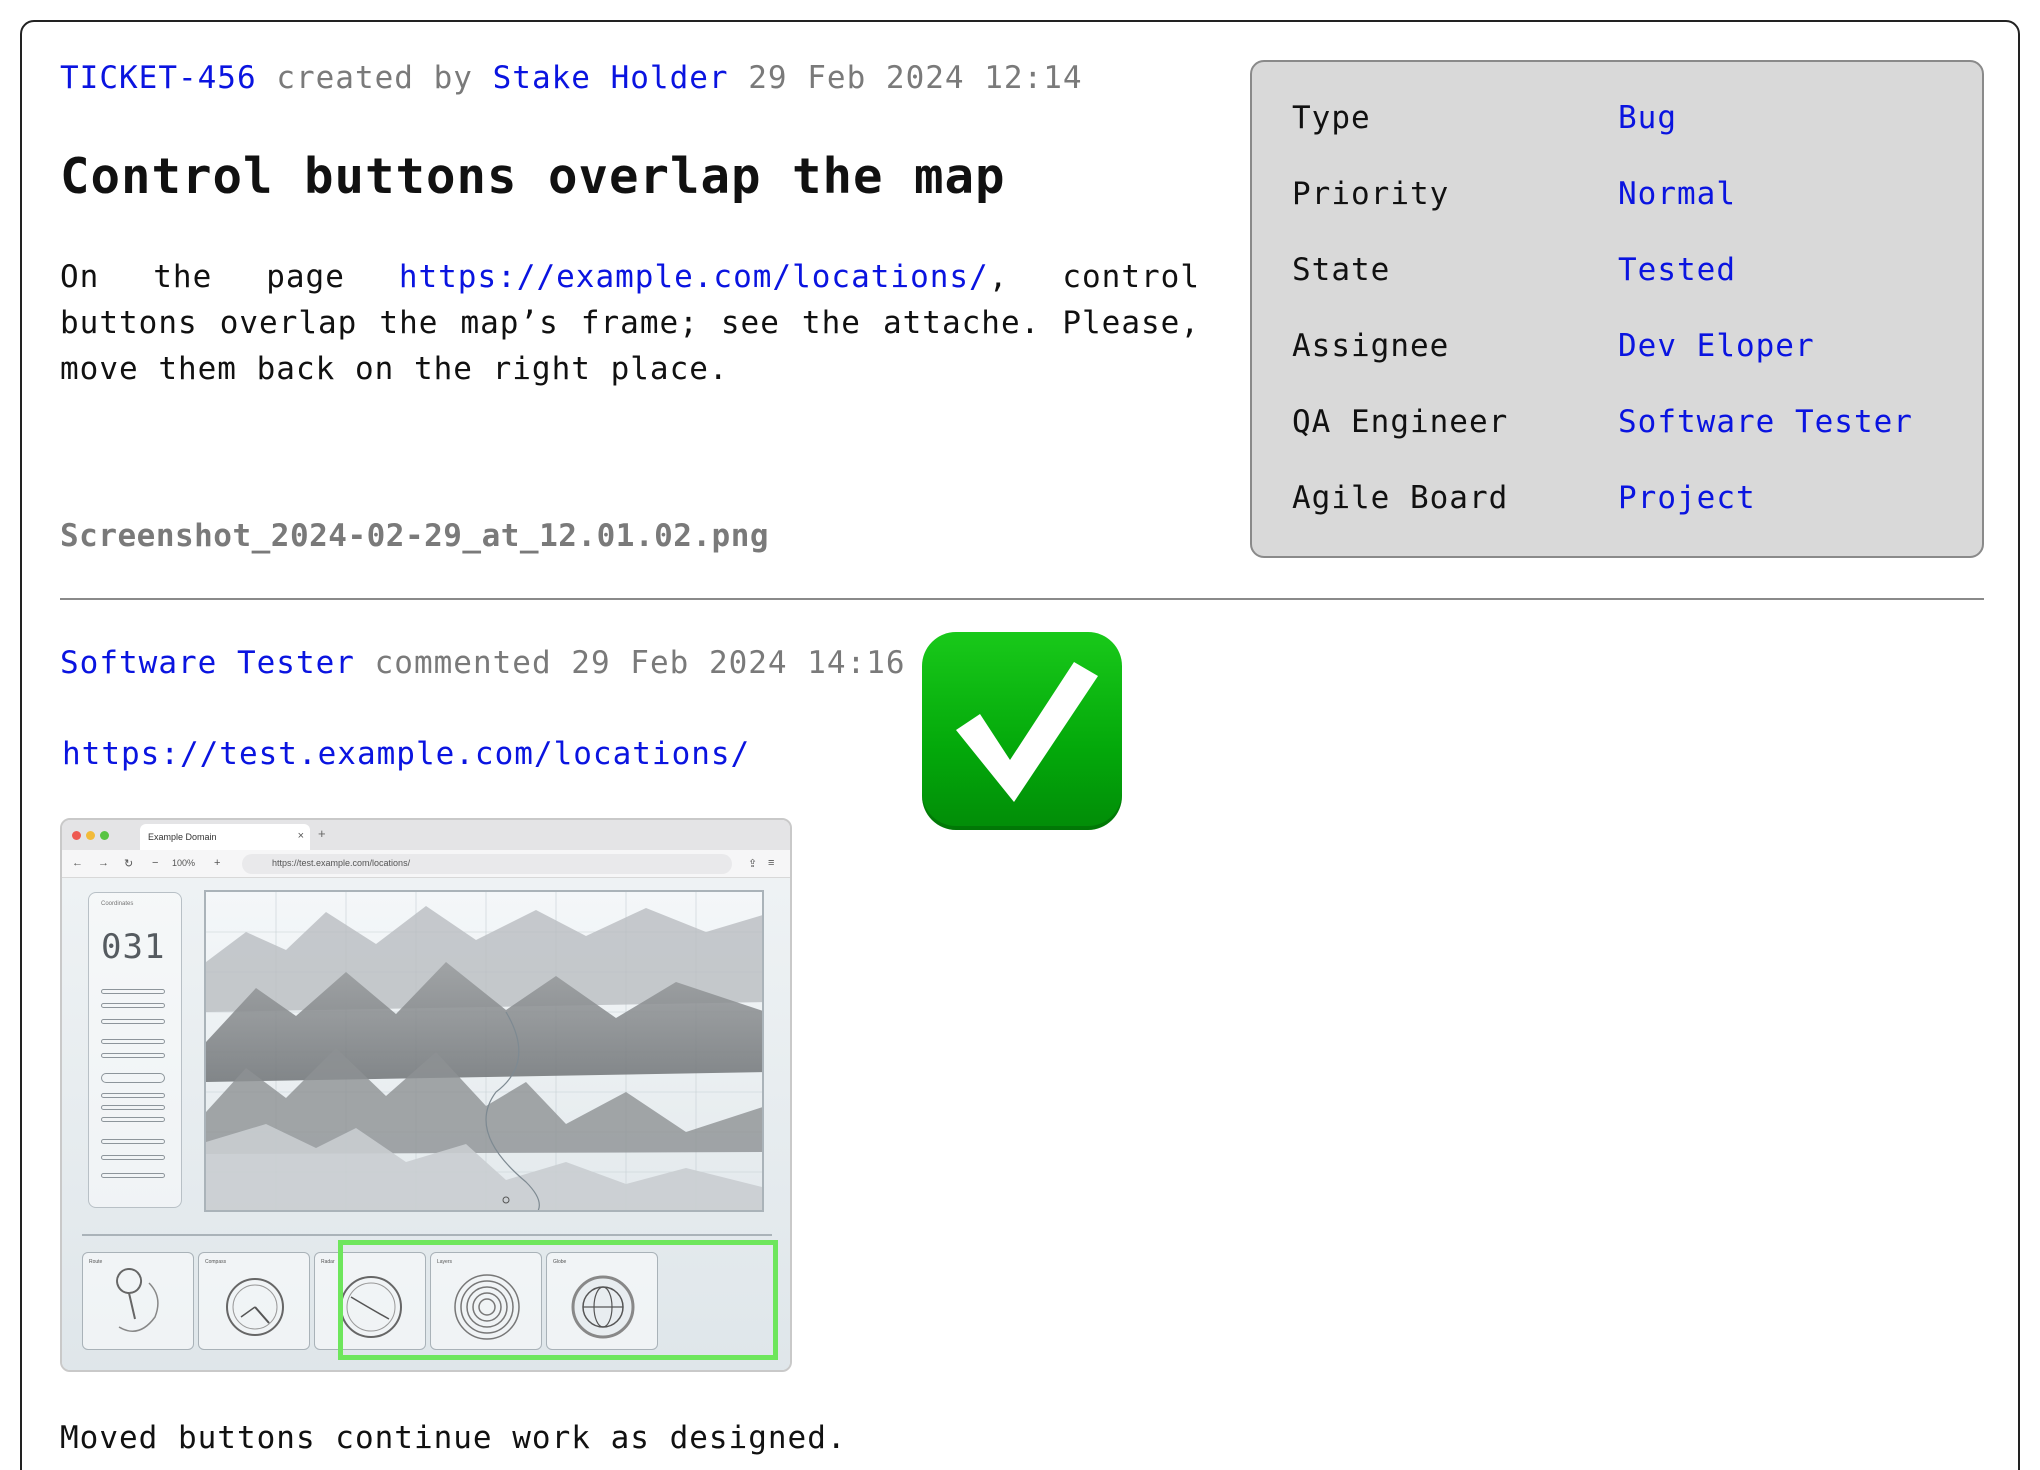 The width and height of the screenshot is (2040, 1470). I want to click on browser-tab-title: Example Domain, so click(182, 837).